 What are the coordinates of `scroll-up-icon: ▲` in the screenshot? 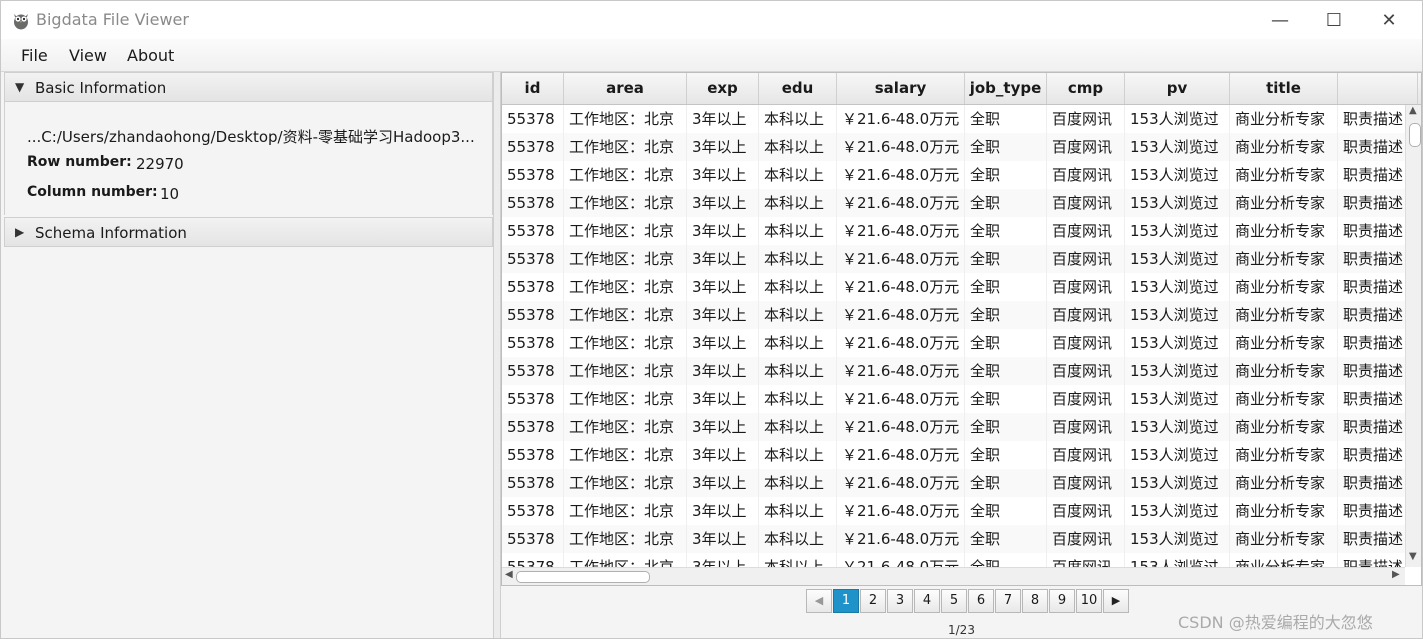 It's located at (1413, 110).